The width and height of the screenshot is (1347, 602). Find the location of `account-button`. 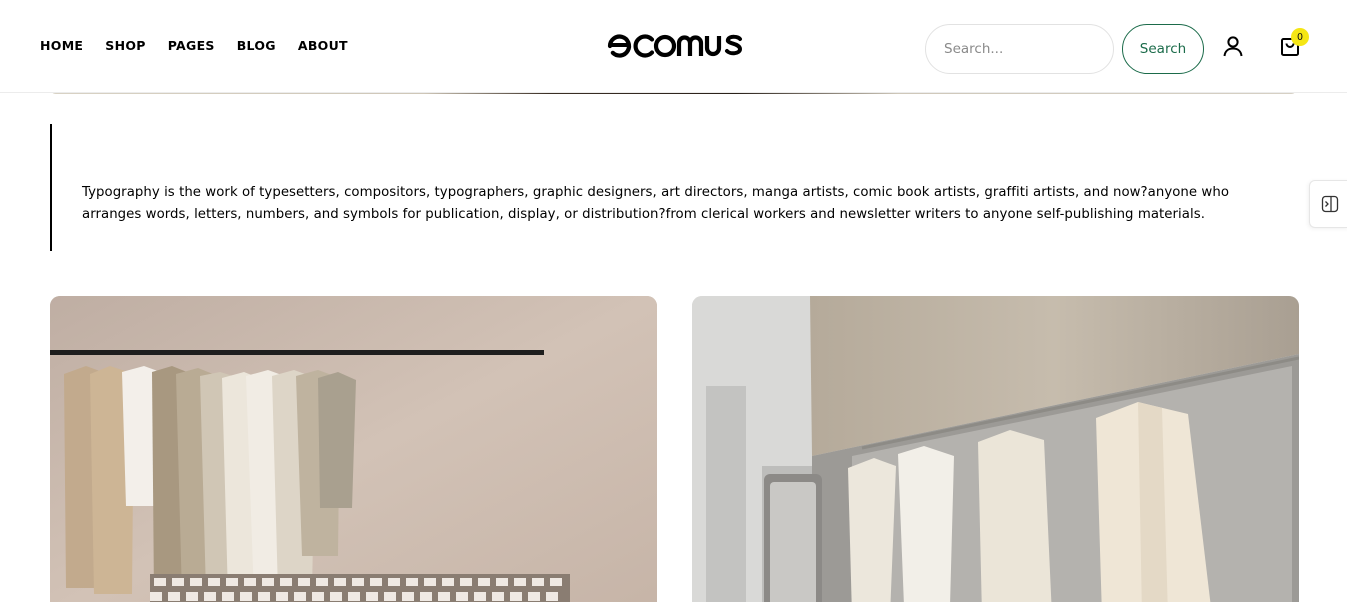

account-button is located at coordinates (1233, 46).